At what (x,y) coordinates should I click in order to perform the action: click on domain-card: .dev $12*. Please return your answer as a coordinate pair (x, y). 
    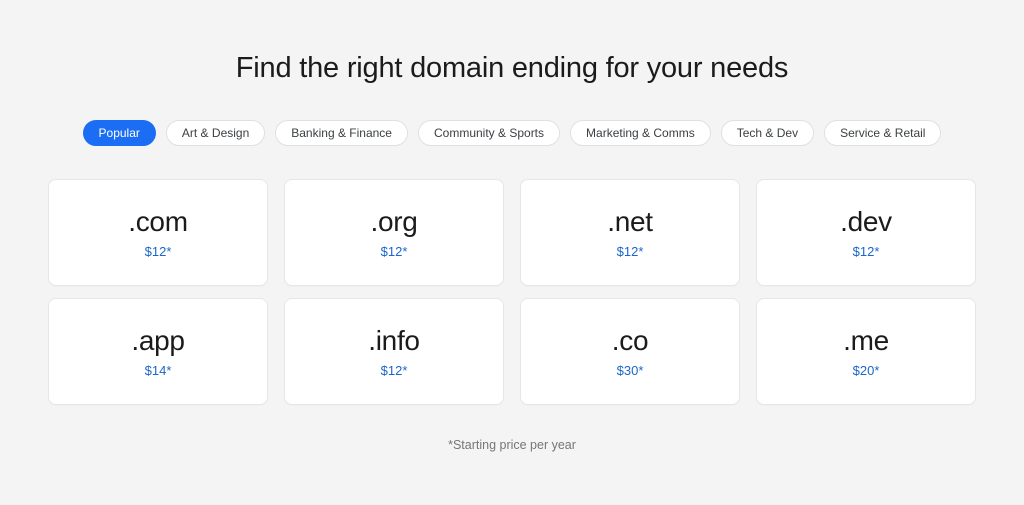
    Looking at the image, I should click on (866, 232).